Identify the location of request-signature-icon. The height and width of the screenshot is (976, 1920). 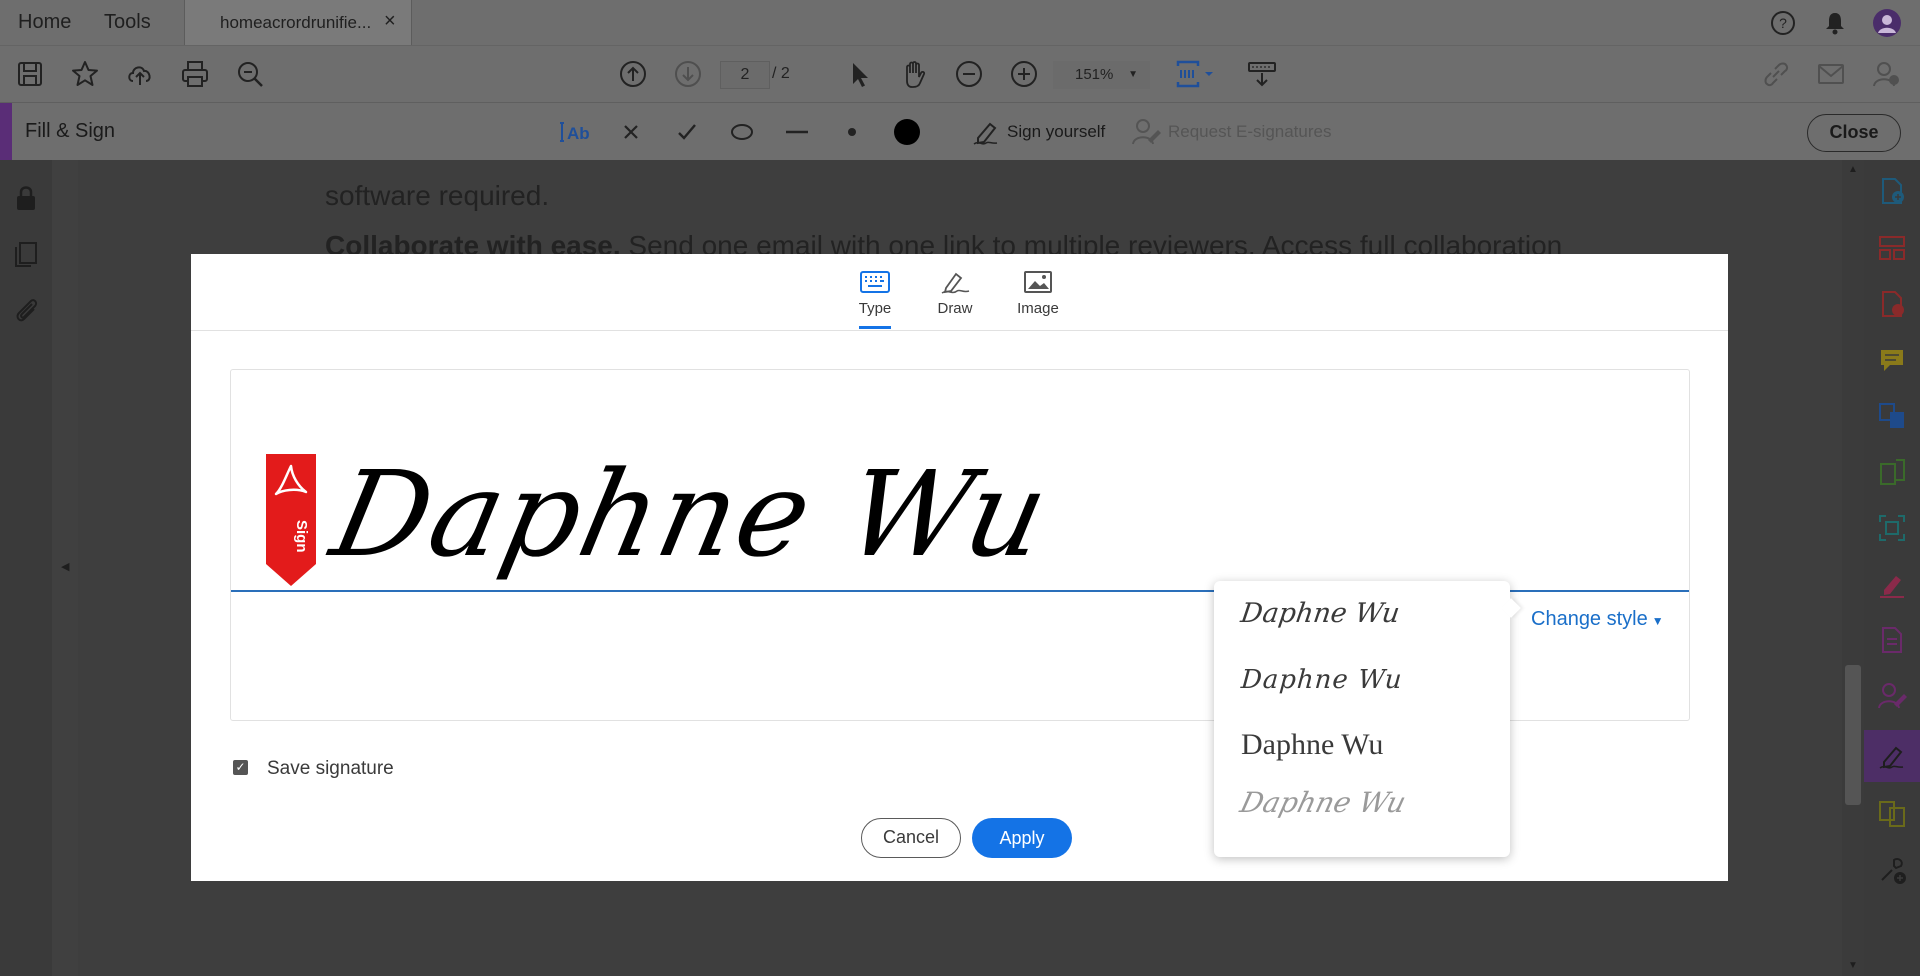
(1146, 132).